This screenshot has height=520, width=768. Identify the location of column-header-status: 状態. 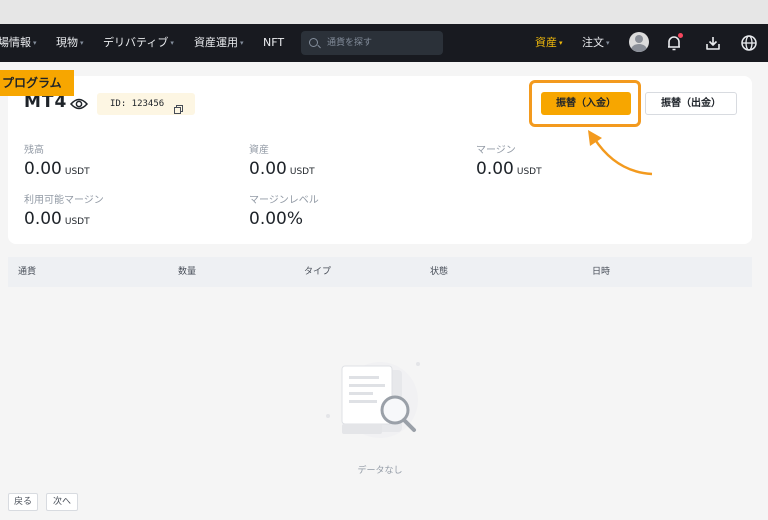
(439, 272).